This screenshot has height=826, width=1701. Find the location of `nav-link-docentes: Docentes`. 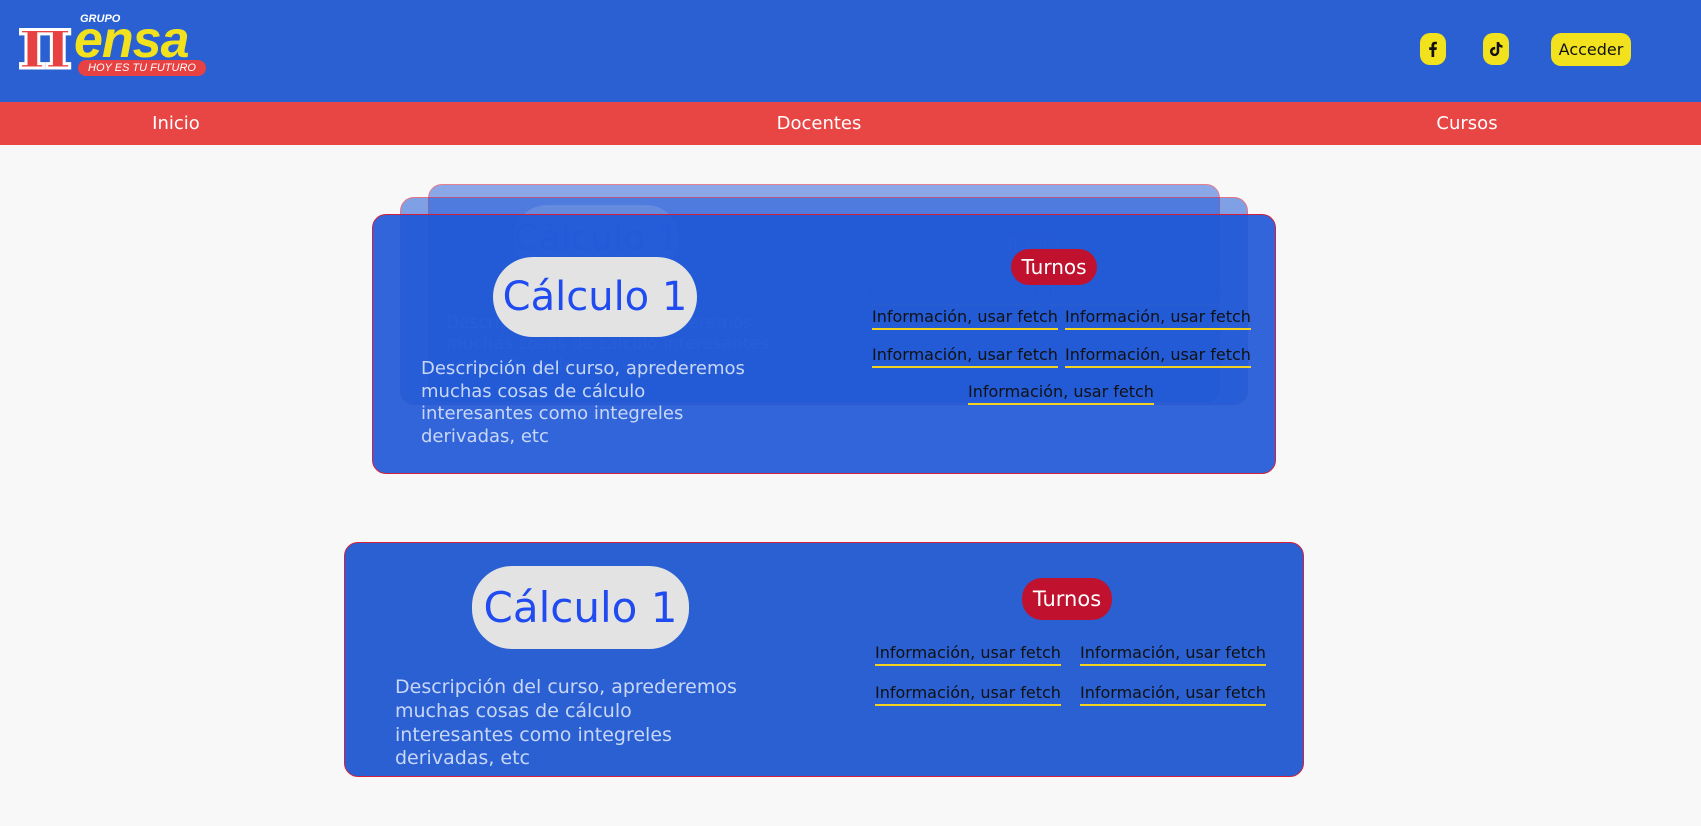

nav-link-docentes: Docentes is located at coordinates (819, 123).